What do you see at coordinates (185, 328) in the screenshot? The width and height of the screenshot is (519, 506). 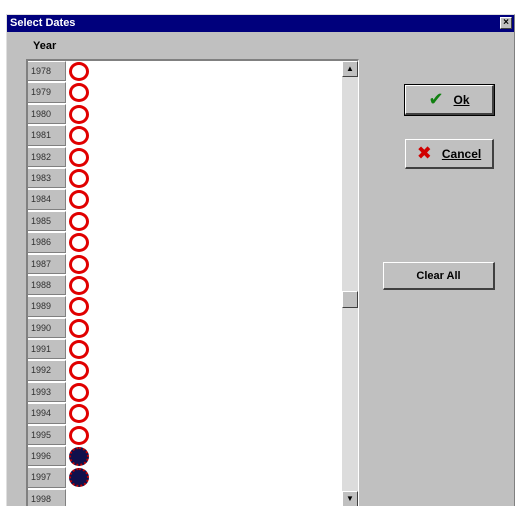 I see `list-item: 1990` at bounding box center [185, 328].